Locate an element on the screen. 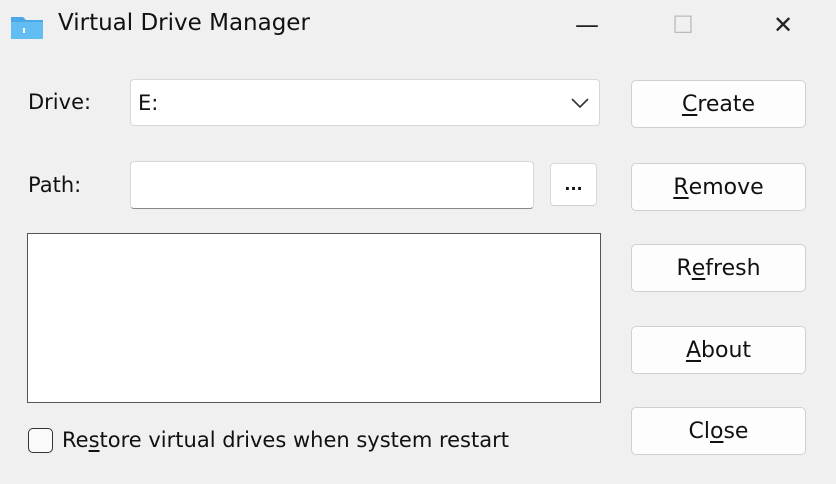 The image size is (836, 484). window-title: Virtual Drive Manager is located at coordinates (184, 23).